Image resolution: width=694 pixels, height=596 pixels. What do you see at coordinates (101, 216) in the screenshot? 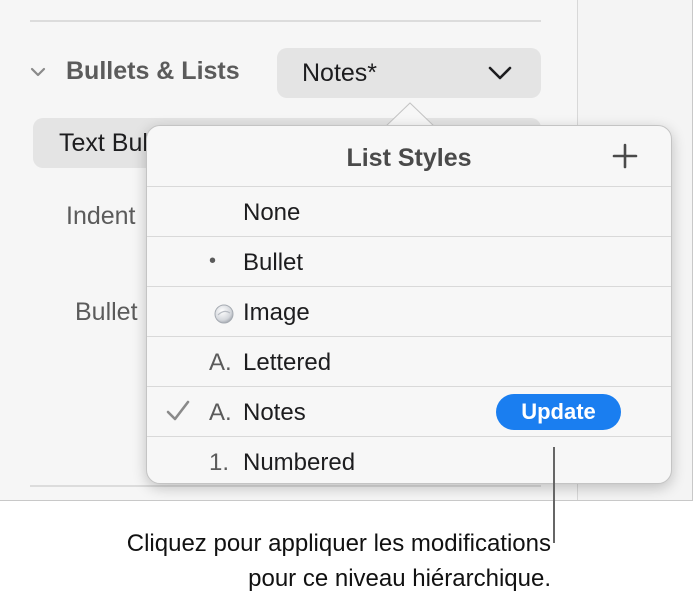
I see `indent-label: Indent` at bounding box center [101, 216].